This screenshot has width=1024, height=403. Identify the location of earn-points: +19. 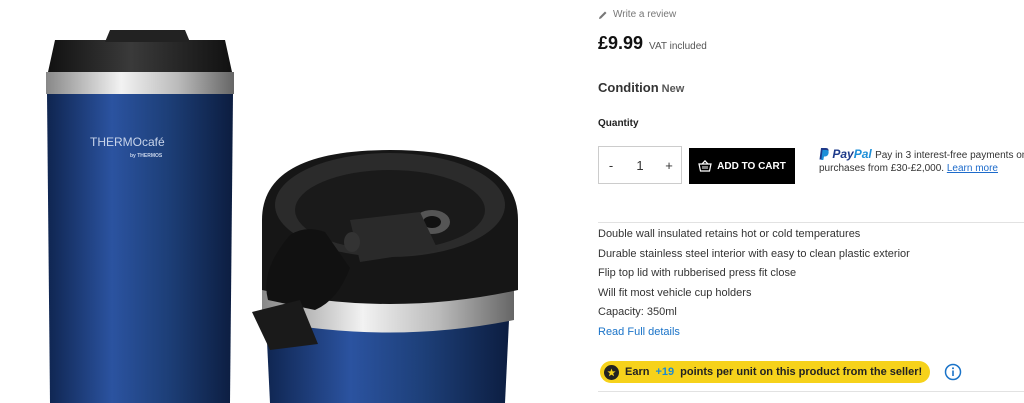
(665, 372).